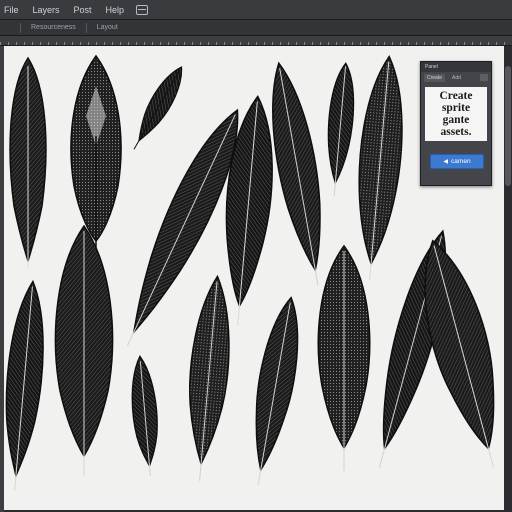 The width and height of the screenshot is (512, 512). Describe the element at coordinates (115, 10) in the screenshot. I see `menu-help: Help` at that location.